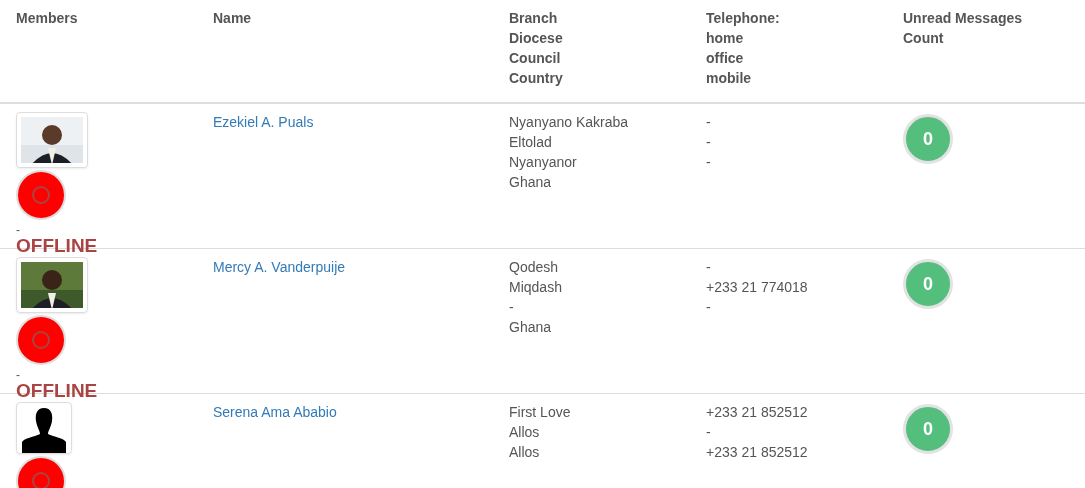 The height and width of the screenshot is (488, 1085). What do you see at coordinates (535, 287) in the screenshot?
I see `branch-text: Miqdash` at bounding box center [535, 287].